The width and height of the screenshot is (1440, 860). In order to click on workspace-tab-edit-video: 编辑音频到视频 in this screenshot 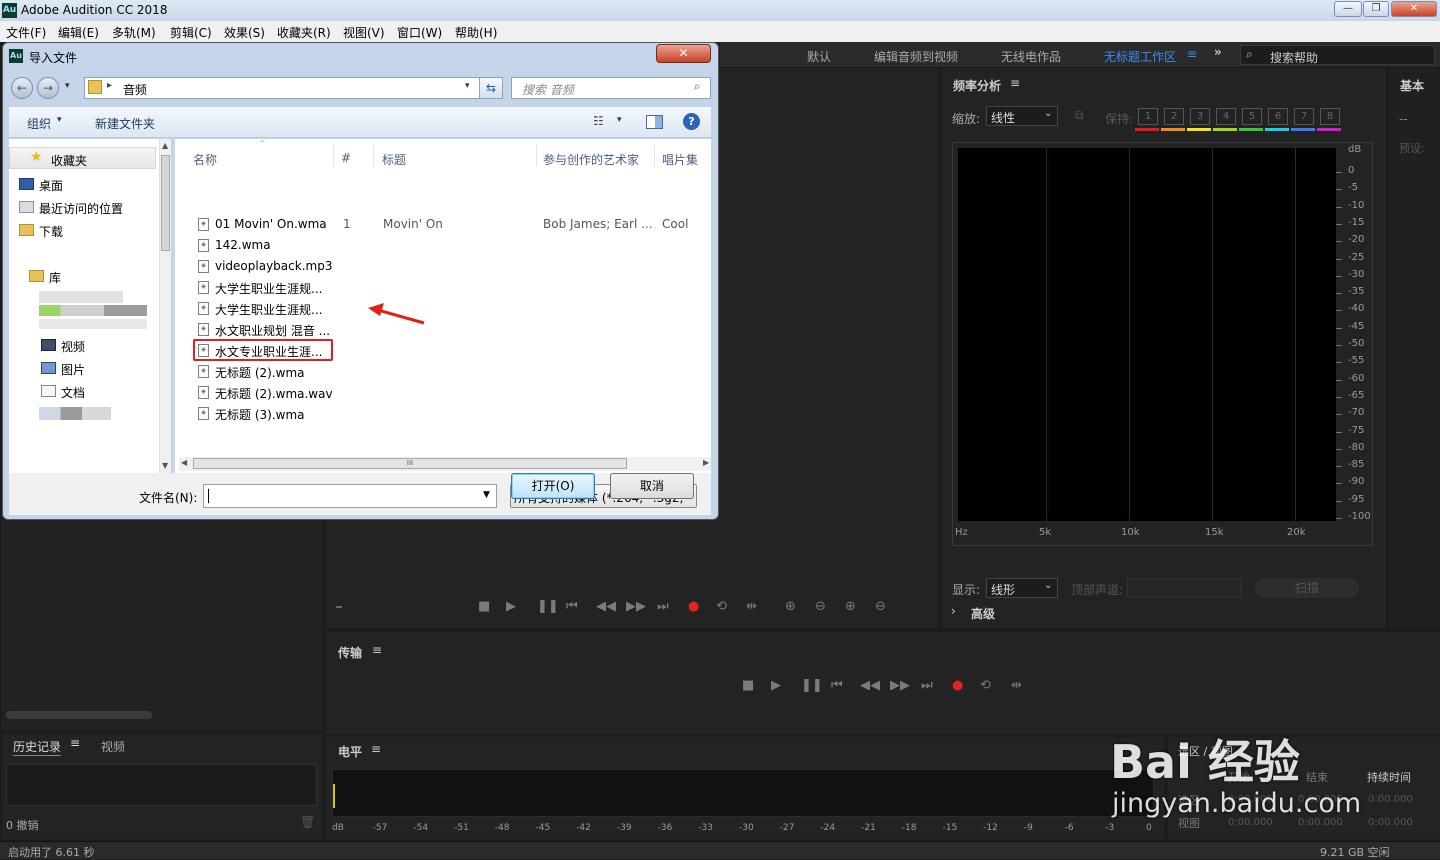, I will do `click(916, 56)`.